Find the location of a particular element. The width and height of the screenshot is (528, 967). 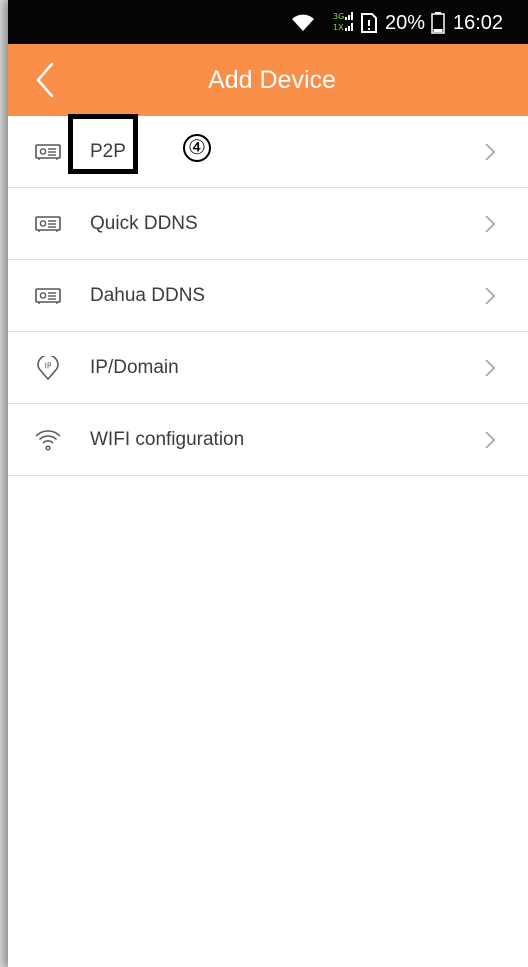

list-item-label: IP/Domain is located at coordinates (134, 367).